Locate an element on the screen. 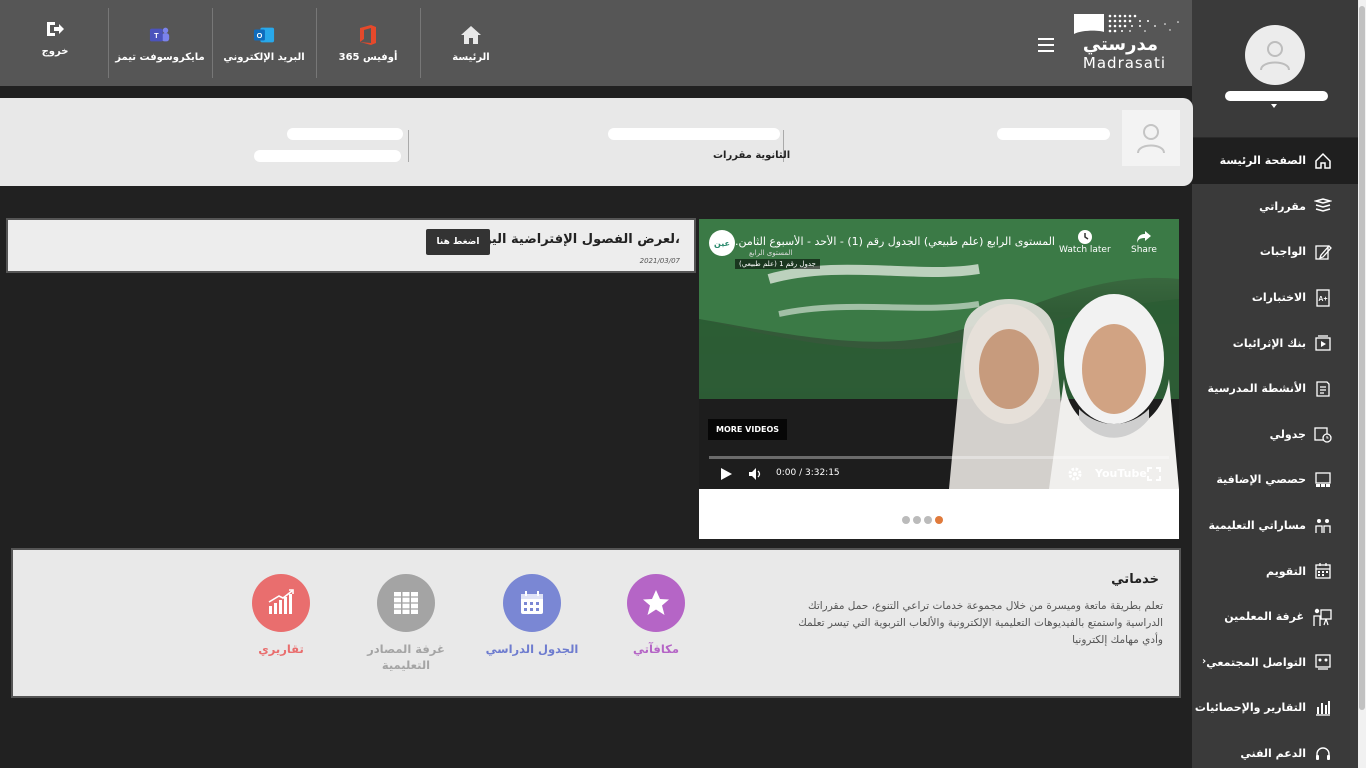  teams-button: T مايكروسوفت تيمز is located at coordinates (160, 43).